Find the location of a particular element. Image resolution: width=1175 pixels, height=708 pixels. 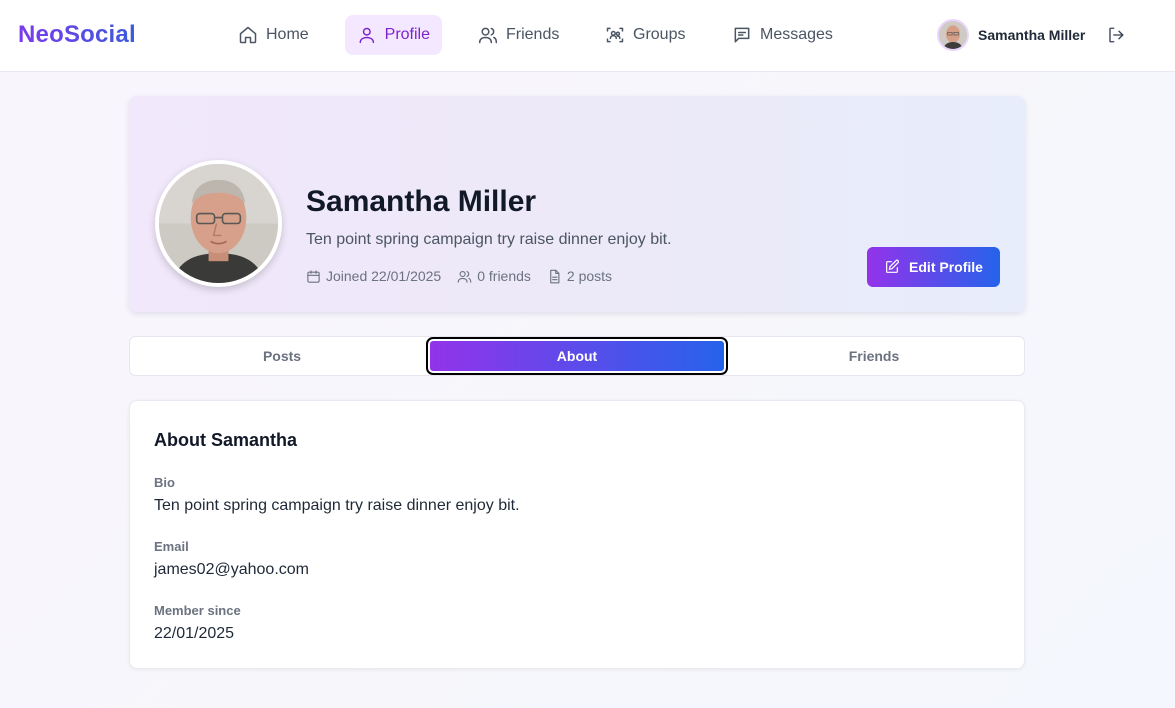

edit-profile-button: Edit Profile is located at coordinates (933, 267).